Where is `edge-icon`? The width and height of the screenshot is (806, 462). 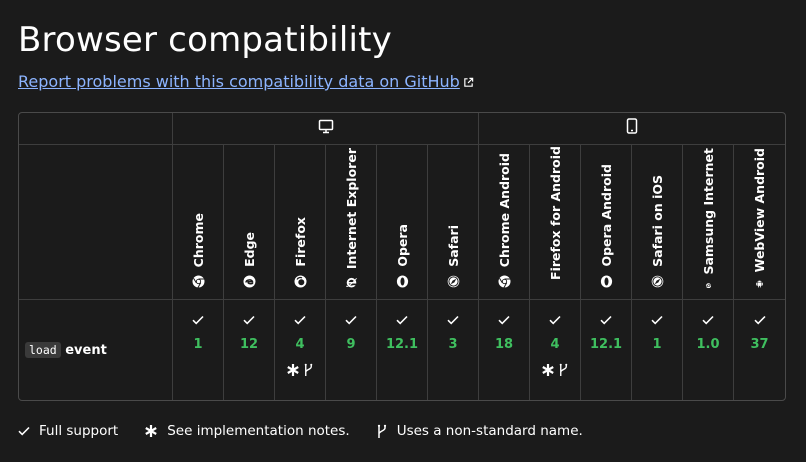 edge-icon is located at coordinates (249, 281).